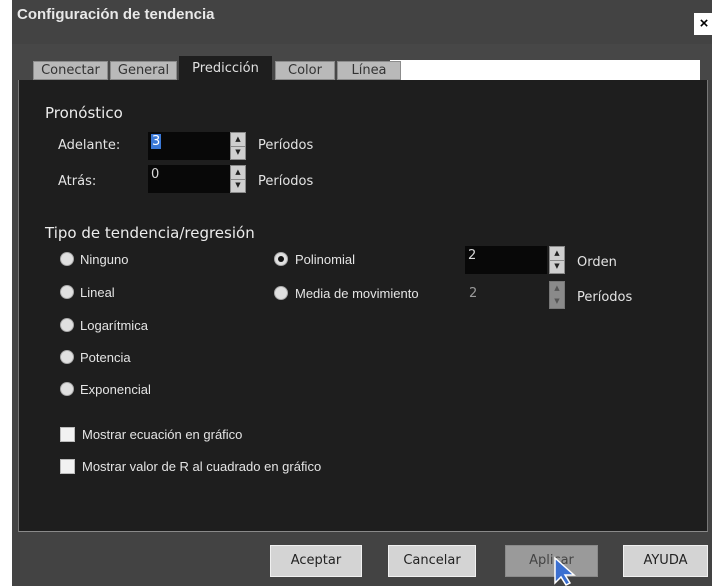  I want to click on label-potencia: Potencia, so click(105, 357).